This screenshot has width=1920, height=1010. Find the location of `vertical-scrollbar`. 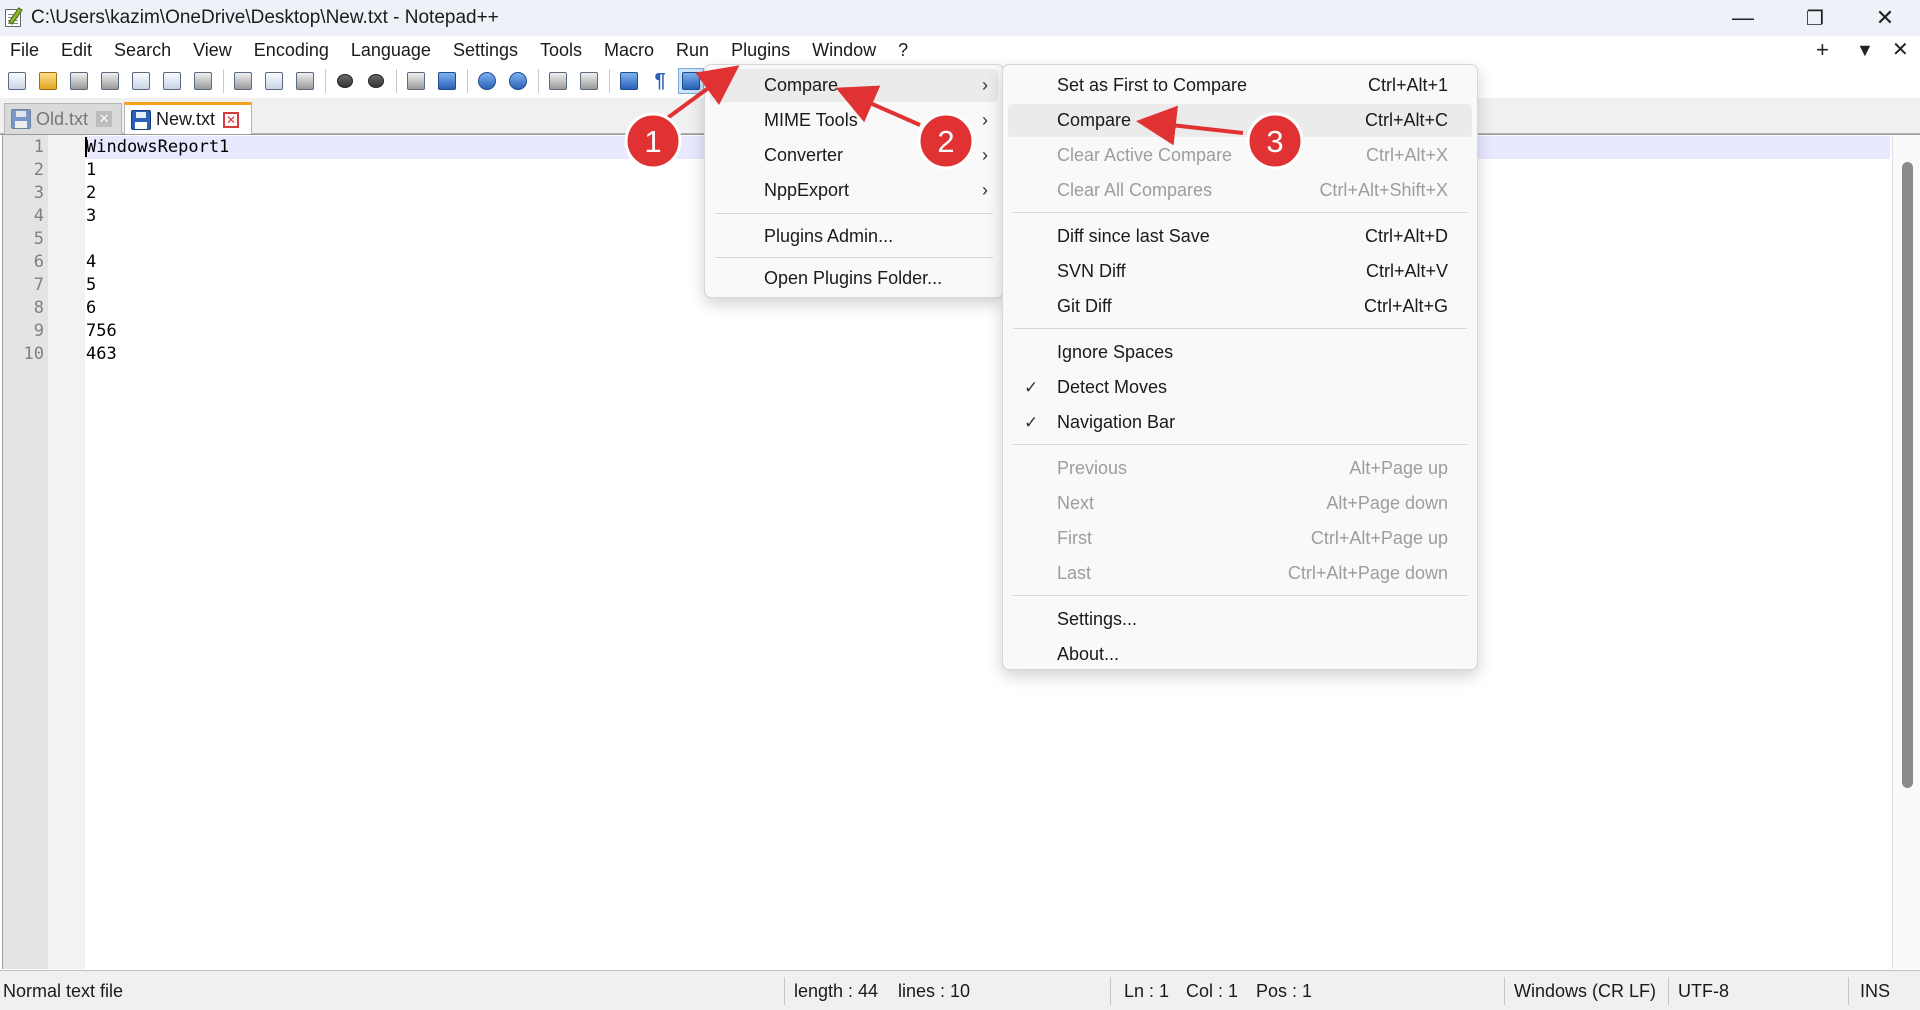

vertical-scrollbar is located at coordinates (1906, 552).